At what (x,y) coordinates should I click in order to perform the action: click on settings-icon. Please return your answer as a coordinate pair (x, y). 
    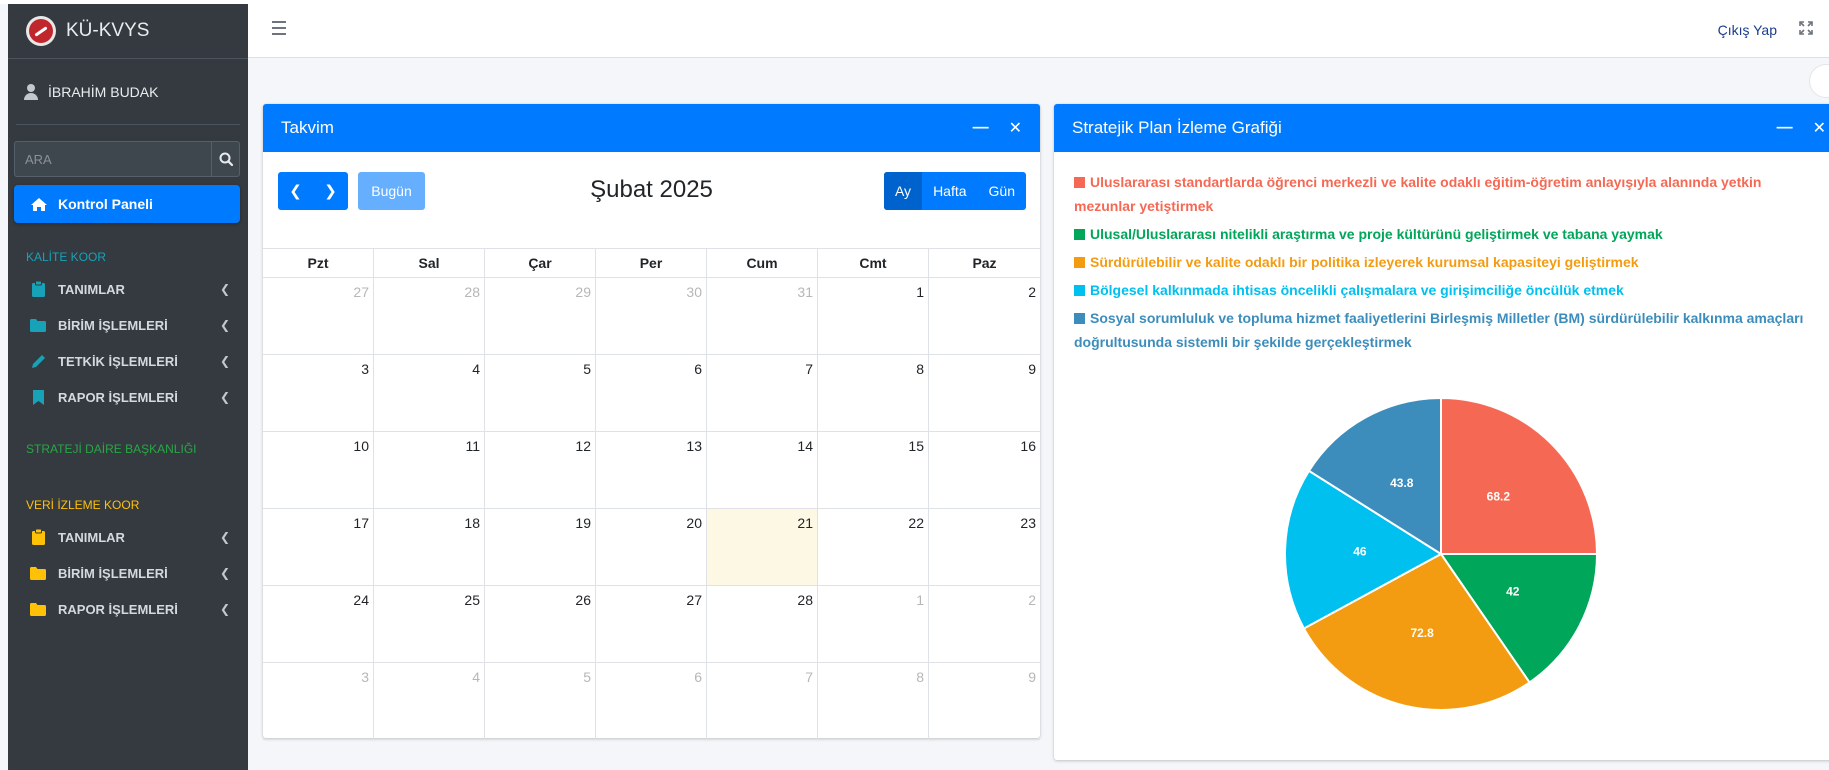
    Looking at the image, I should click on (1819, 81).